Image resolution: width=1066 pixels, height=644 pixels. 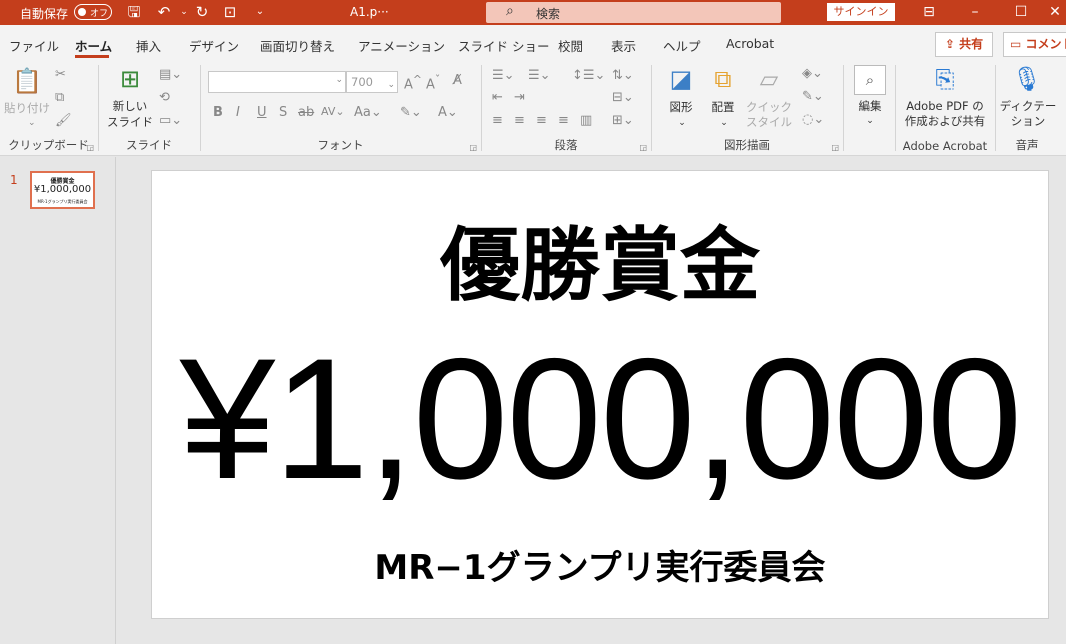 What do you see at coordinates (600, 266) in the screenshot?
I see `slide-title: 優勝賞金` at bounding box center [600, 266].